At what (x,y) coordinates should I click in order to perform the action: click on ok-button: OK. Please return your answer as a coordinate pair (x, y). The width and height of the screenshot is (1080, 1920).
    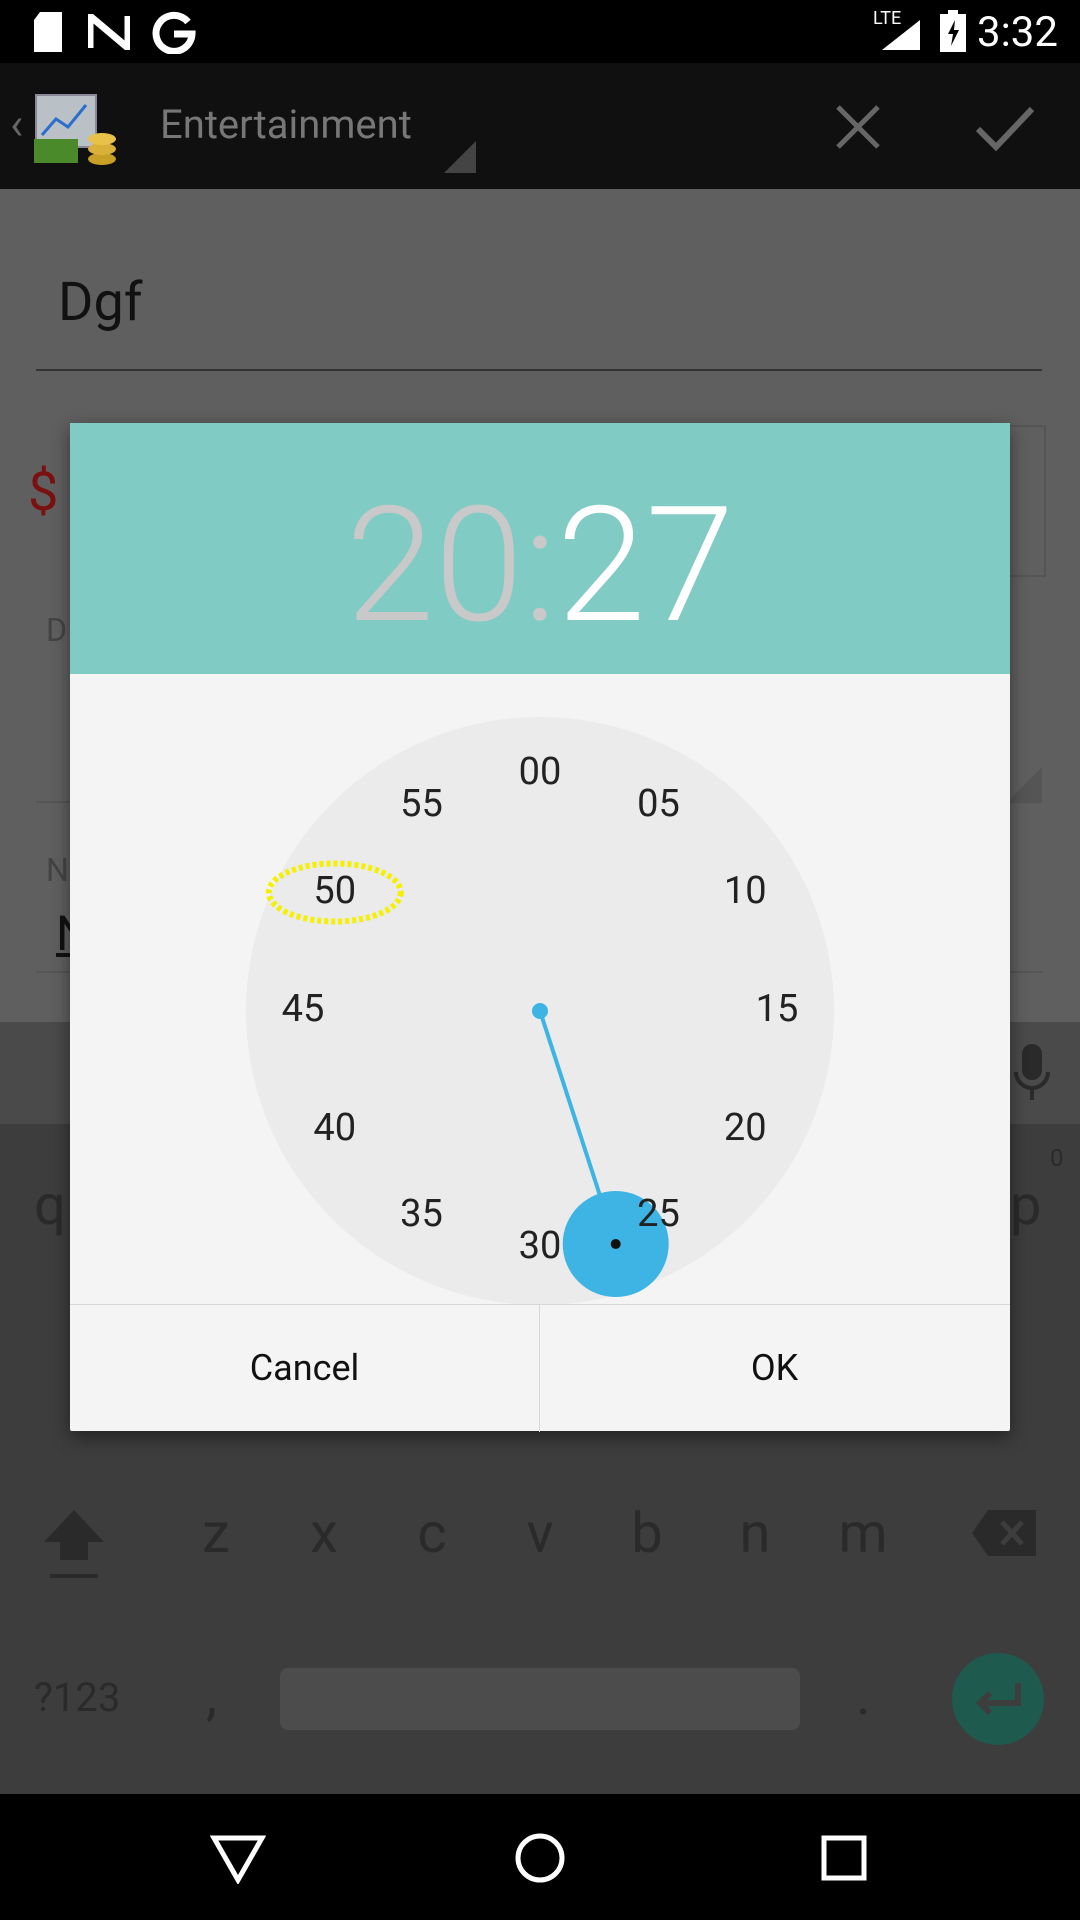
    Looking at the image, I should click on (774, 1368).